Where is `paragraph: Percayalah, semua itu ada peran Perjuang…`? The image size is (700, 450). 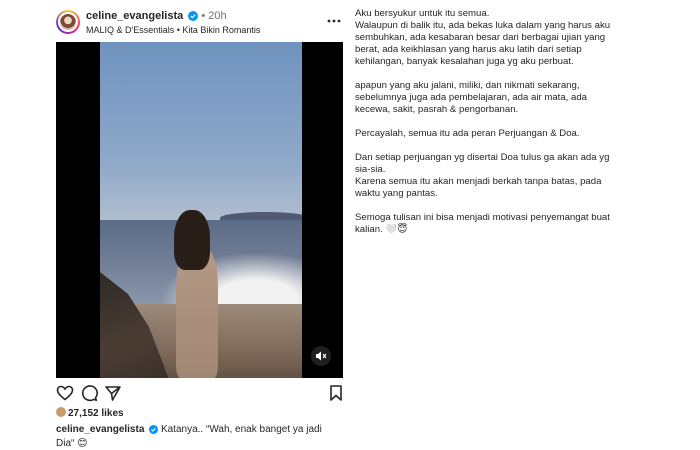
paragraph: Percayalah, semua itu ada peran Perjuang… is located at coordinates (505, 134).